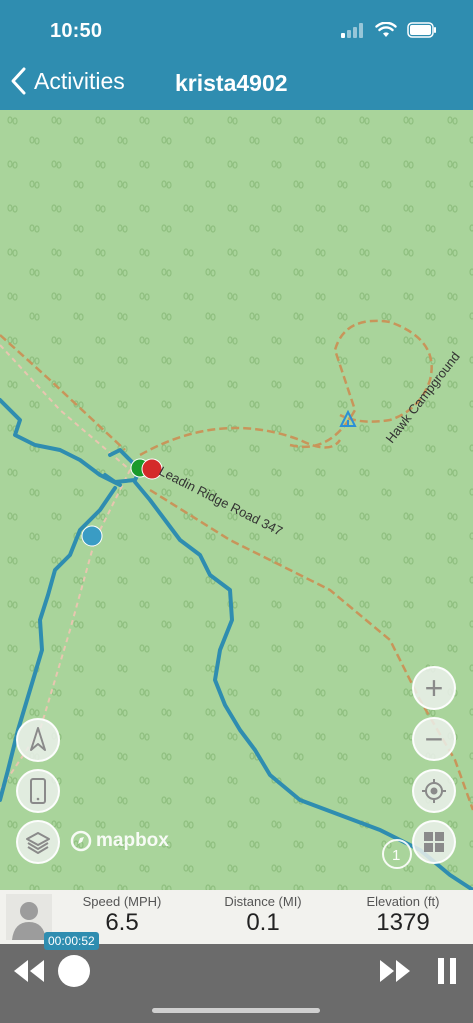 Image resolution: width=473 pixels, height=1023 pixels. Describe the element at coordinates (92, 536) in the screenshot. I see `current-position-marker` at that location.